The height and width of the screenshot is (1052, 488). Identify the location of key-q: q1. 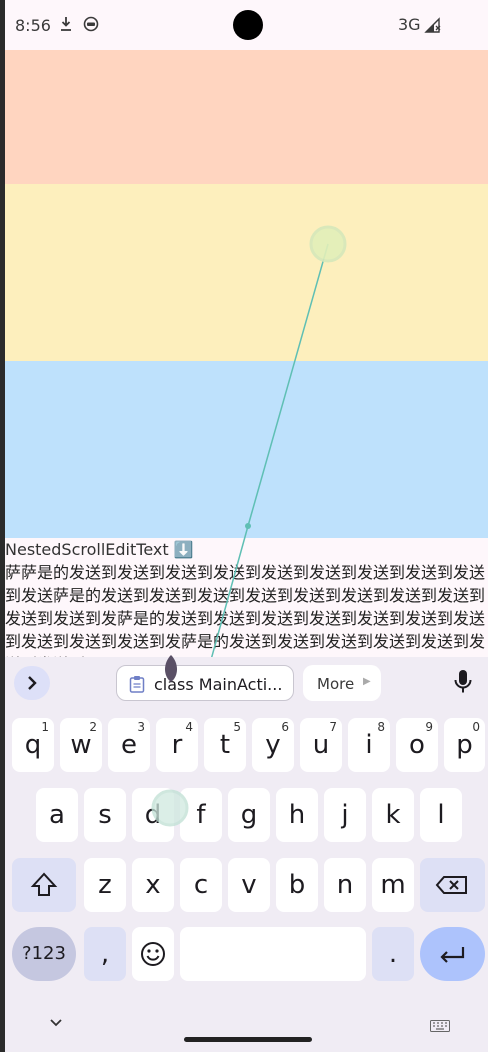
(33, 745).